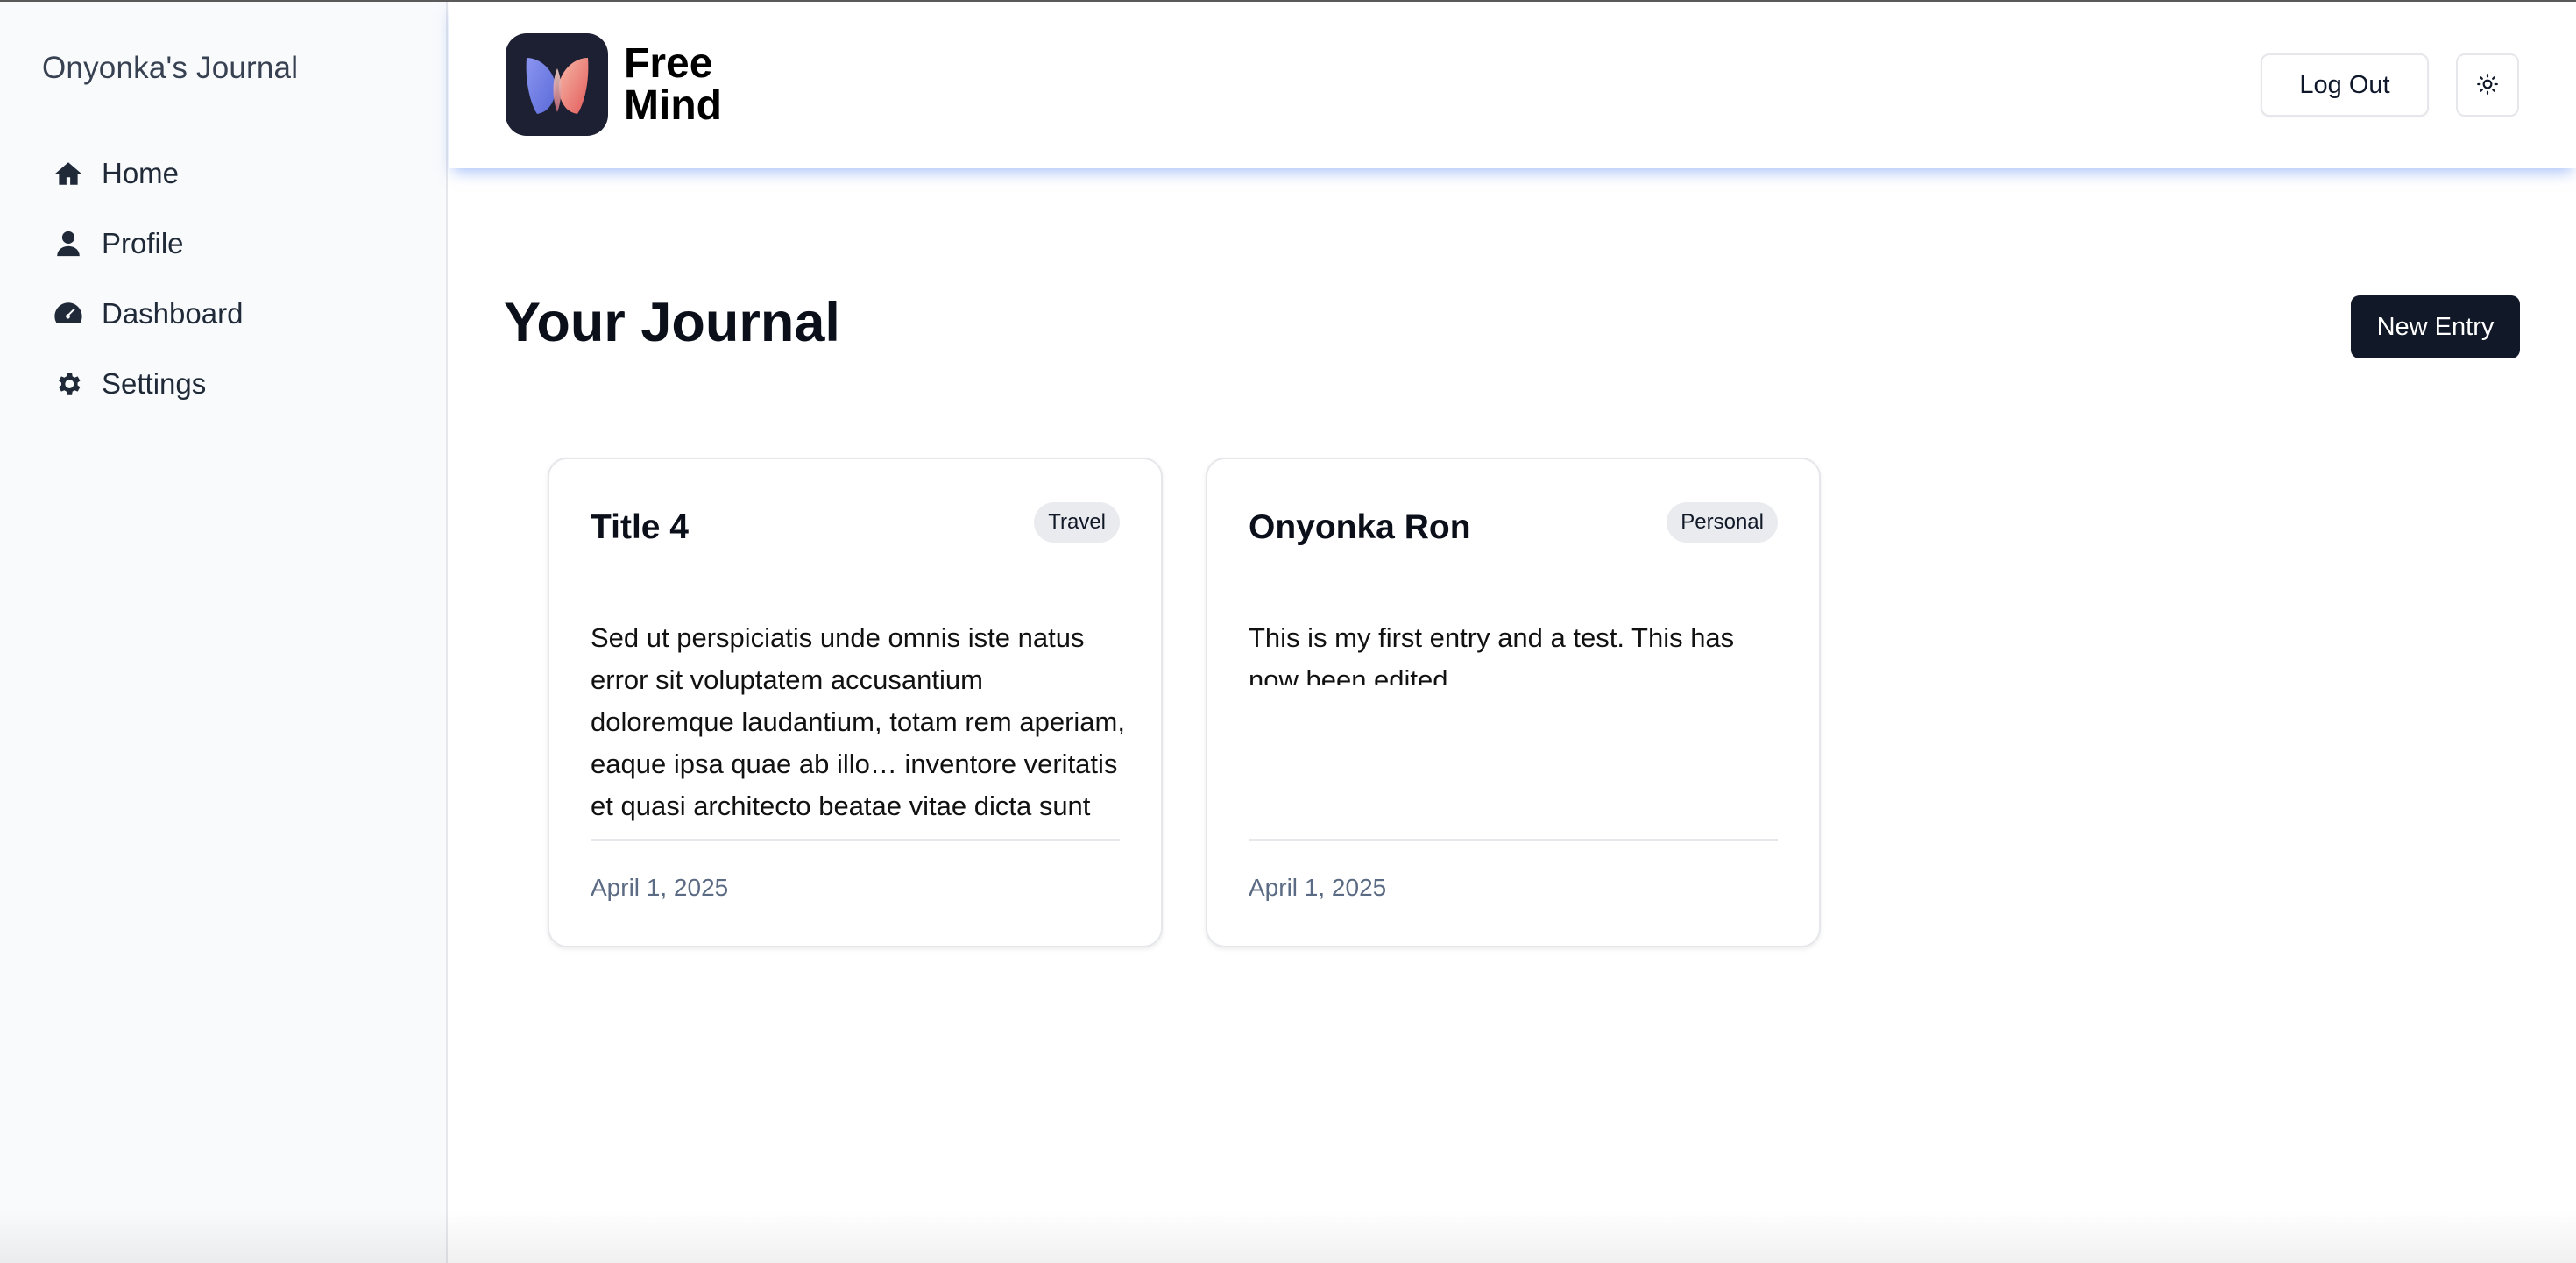  I want to click on sidebar-item-label: Dashboard, so click(173, 313).